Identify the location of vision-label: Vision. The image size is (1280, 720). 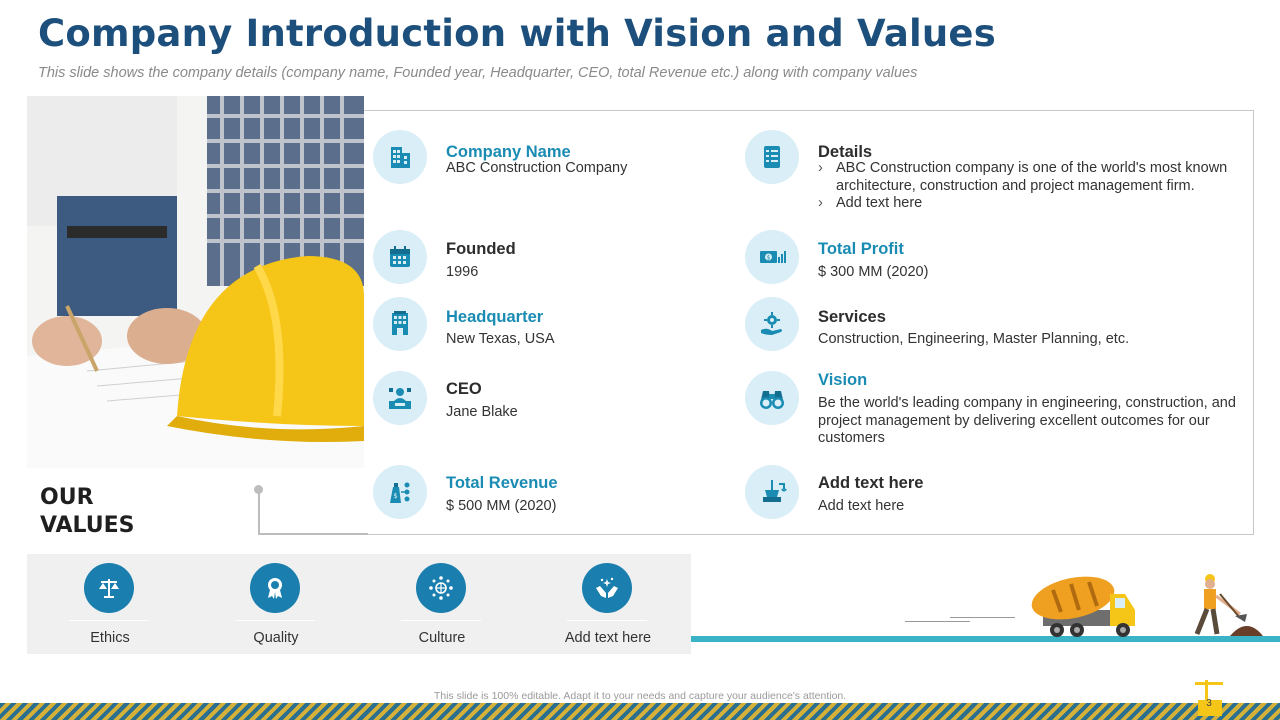
(843, 380).